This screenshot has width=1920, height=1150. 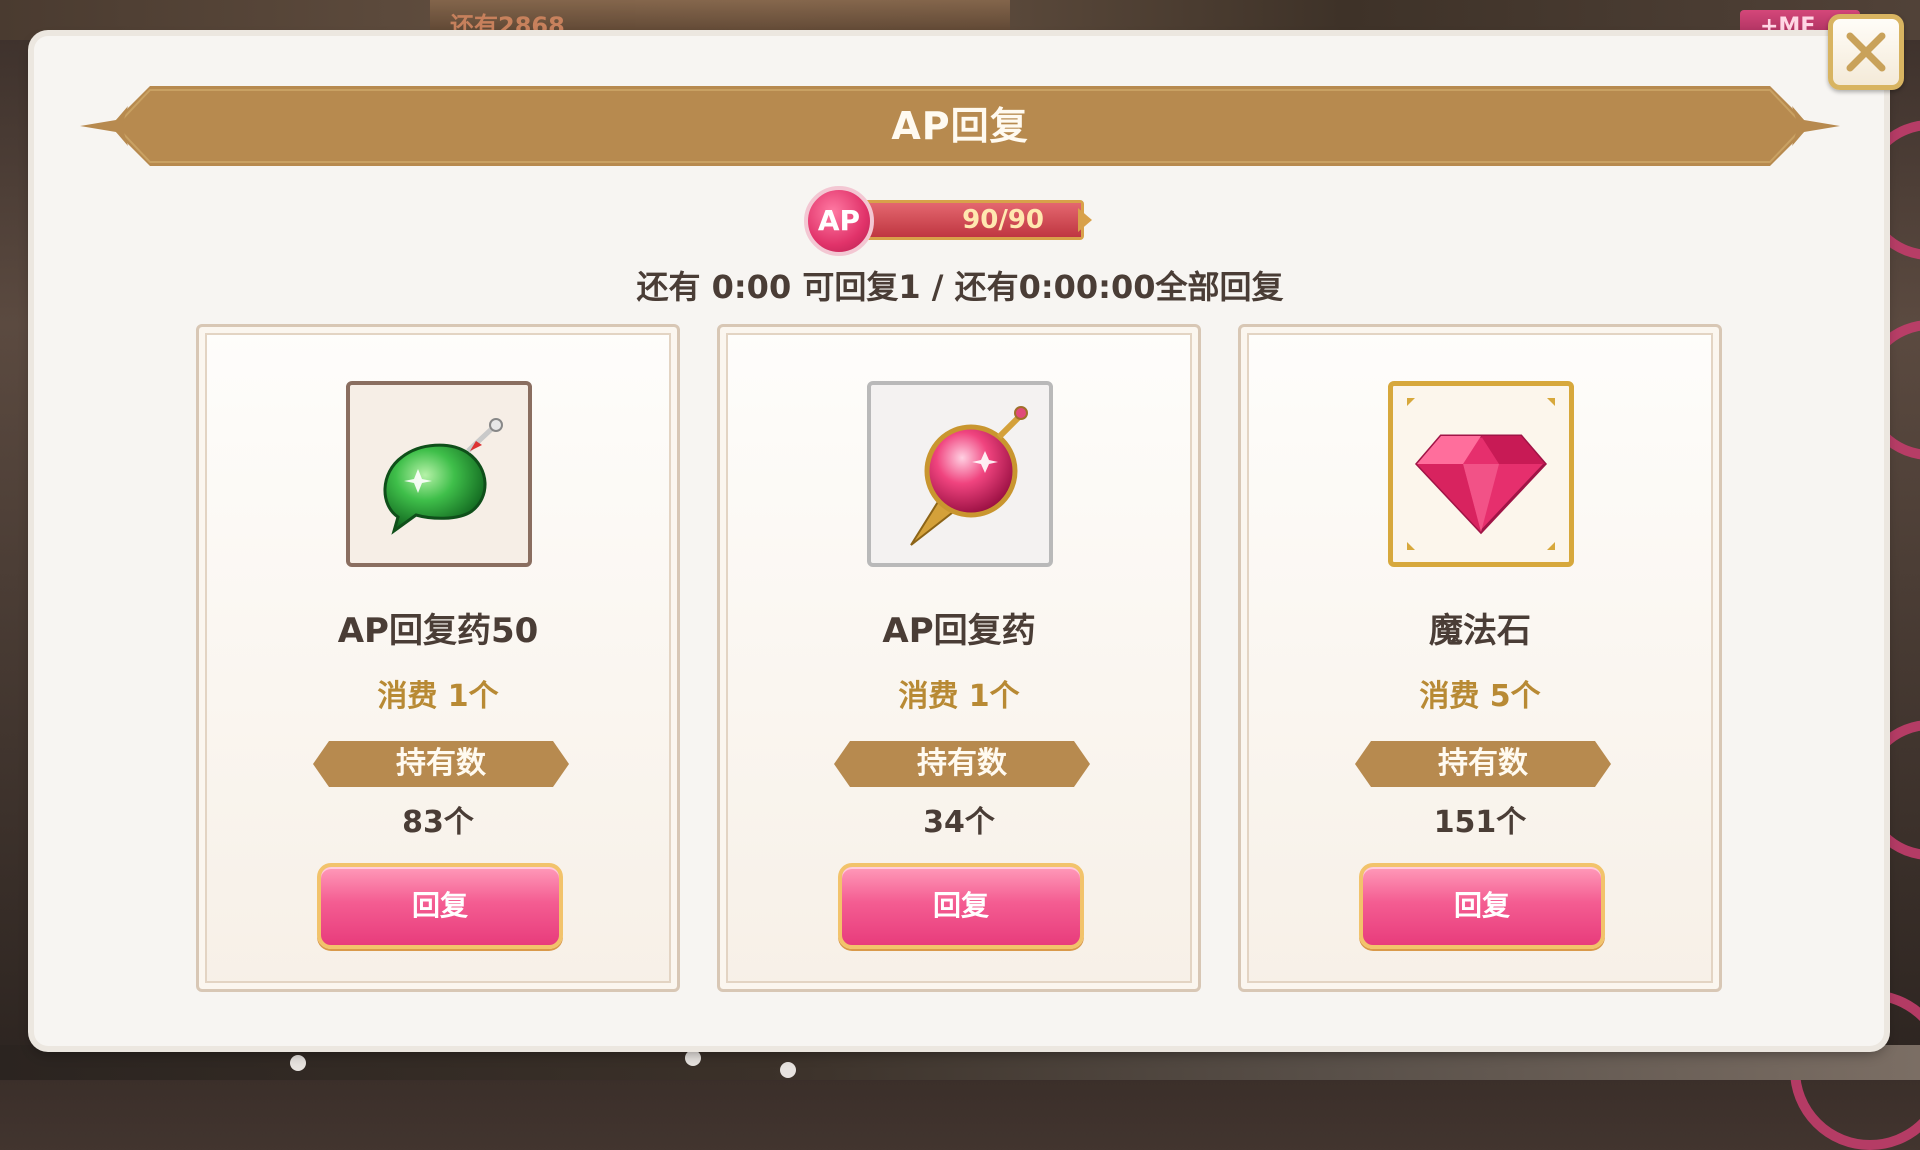 I want to click on recovery-time-info: 还有 0:00 可回复1 / 还有0:00:00全部回复, so click(x=960, y=287).